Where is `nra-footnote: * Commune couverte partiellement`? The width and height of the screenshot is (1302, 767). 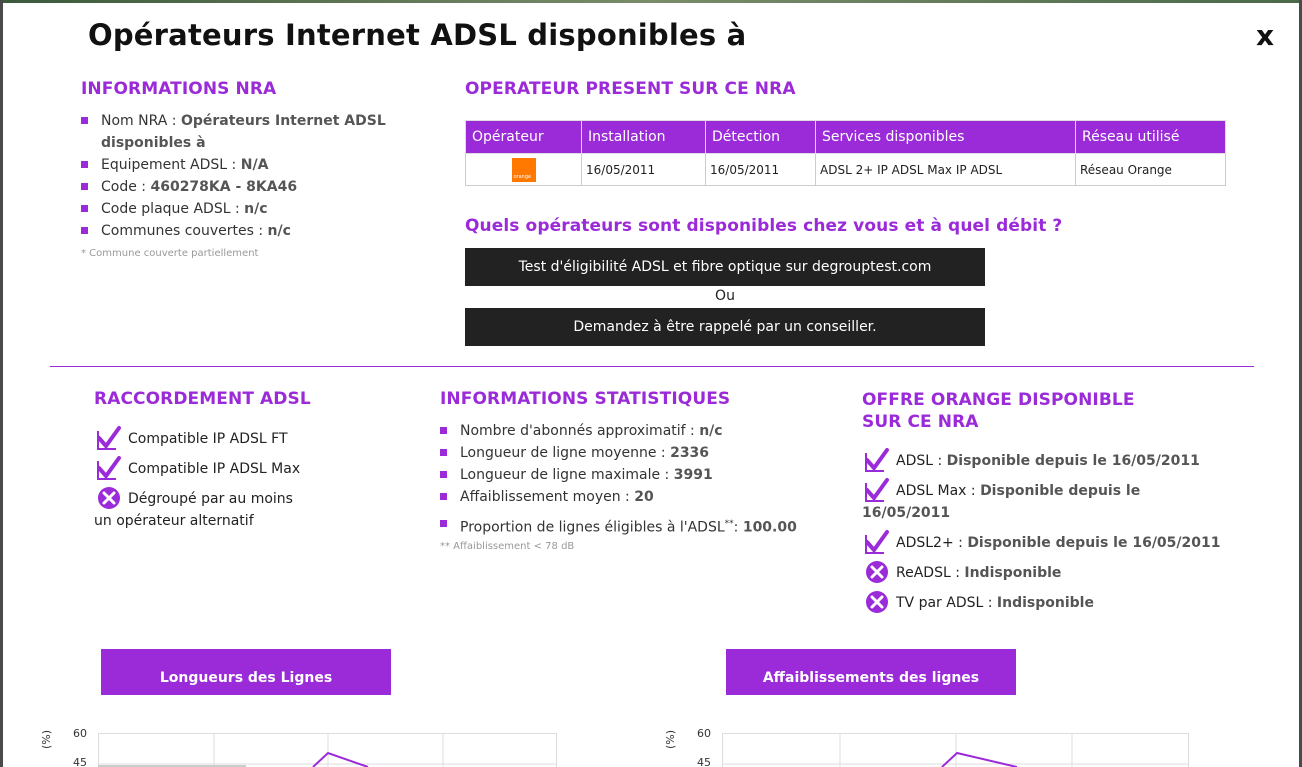
nra-footnote: * Commune couverte partiellement is located at coordinates (170, 253).